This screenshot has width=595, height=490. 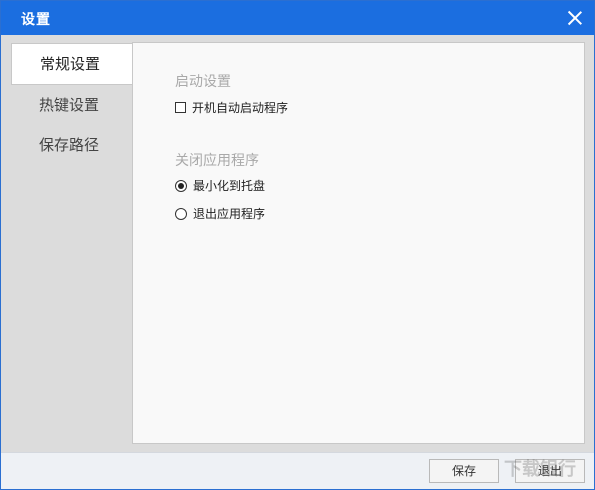 What do you see at coordinates (72, 64) in the screenshot?
I see `sidebar-item-general: 常规设置` at bounding box center [72, 64].